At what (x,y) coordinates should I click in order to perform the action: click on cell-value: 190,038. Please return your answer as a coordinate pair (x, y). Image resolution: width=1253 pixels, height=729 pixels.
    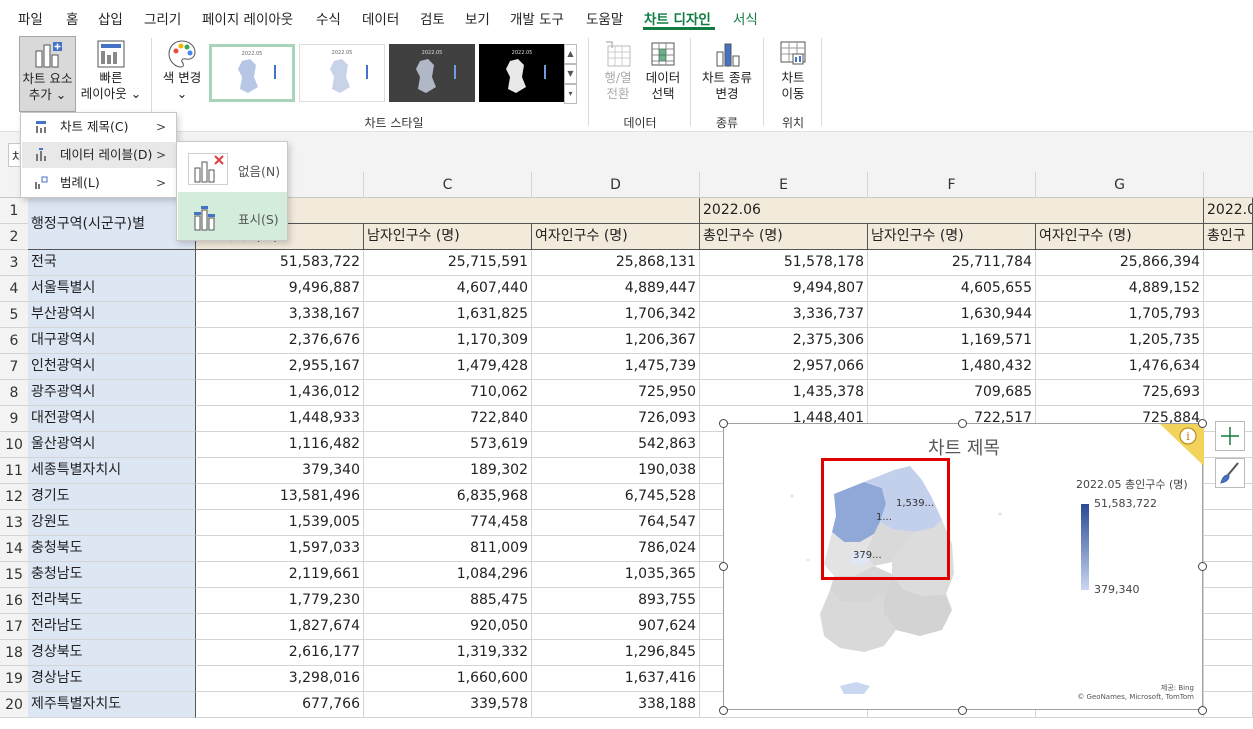
    Looking at the image, I should click on (616, 471).